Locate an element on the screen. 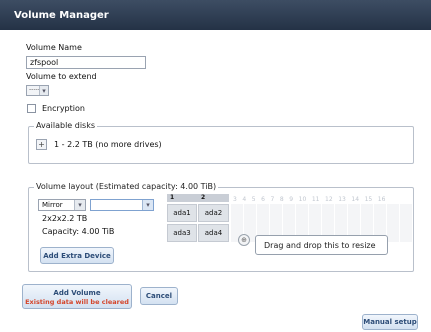 Image resolution: width=431 pixels, height=332 pixels. layout-capacity-text: Capacity: 4.00 TiB is located at coordinates (78, 231).